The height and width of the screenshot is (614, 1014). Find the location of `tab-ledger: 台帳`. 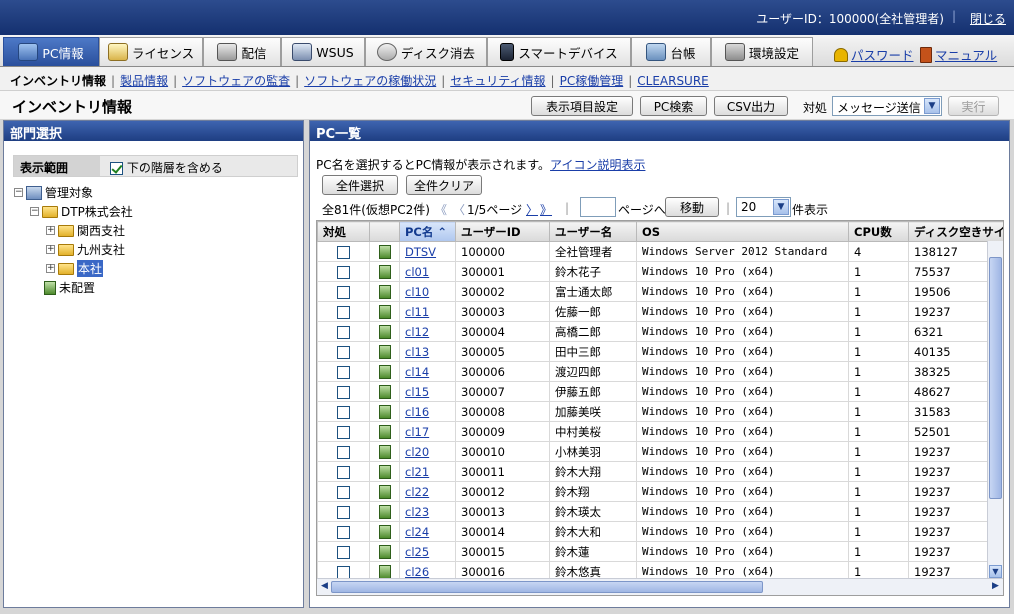

tab-ledger: 台帳 is located at coordinates (671, 51).